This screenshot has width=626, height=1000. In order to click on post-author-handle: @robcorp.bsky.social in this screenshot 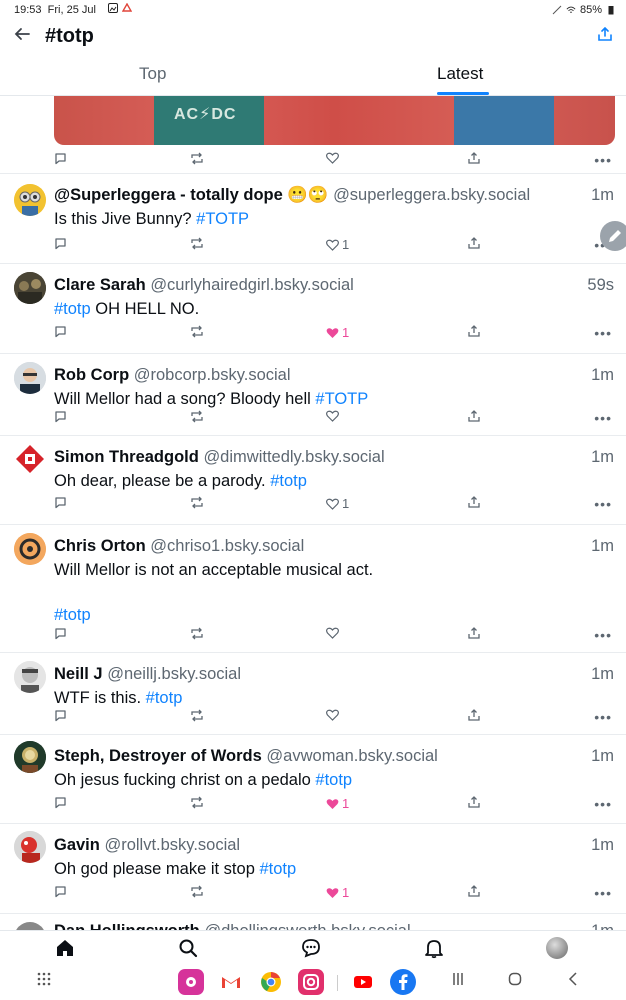, I will do `click(212, 375)`.